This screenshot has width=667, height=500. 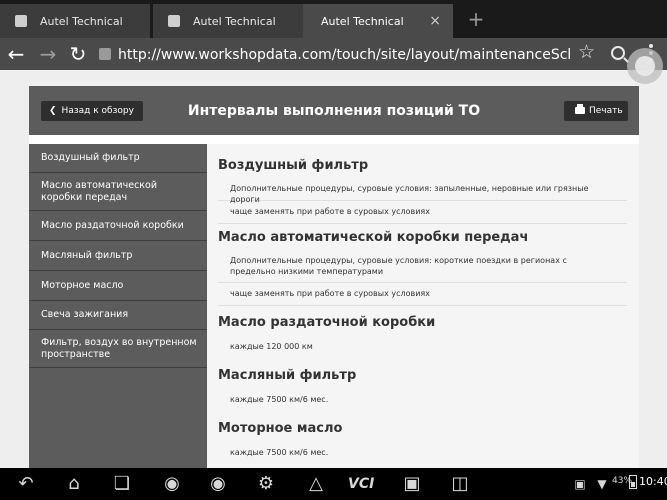 I want to click on screenshot-icon: ▣, so click(x=580, y=484).